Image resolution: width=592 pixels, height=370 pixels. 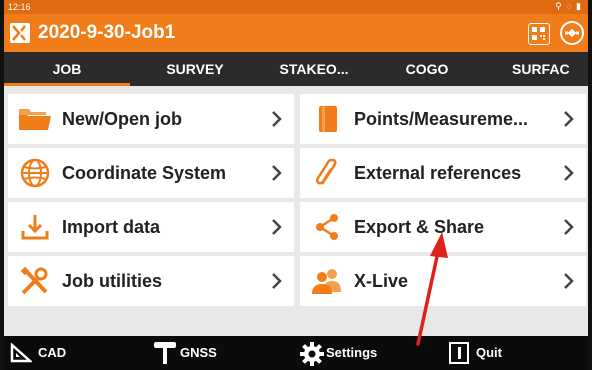 I want to click on menu-external-references: External references, so click(x=443, y=173).